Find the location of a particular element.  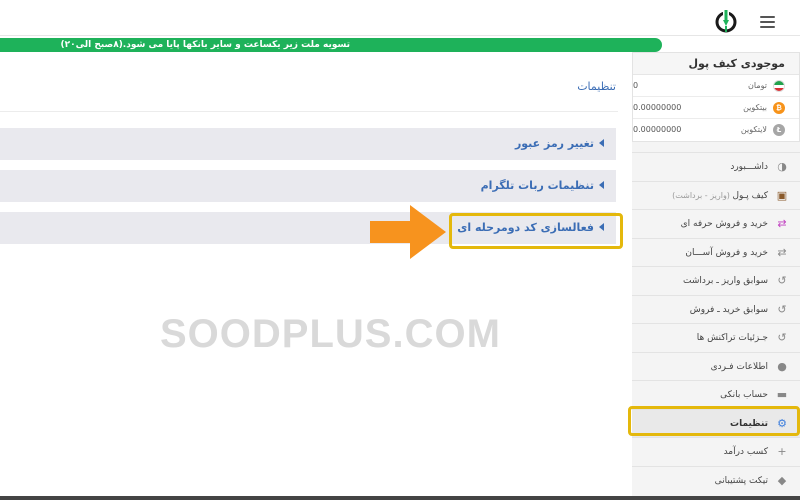

sidebar-item-wallet: ▣ کیف پـول (واریز - برداشت) is located at coordinates (716, 195).